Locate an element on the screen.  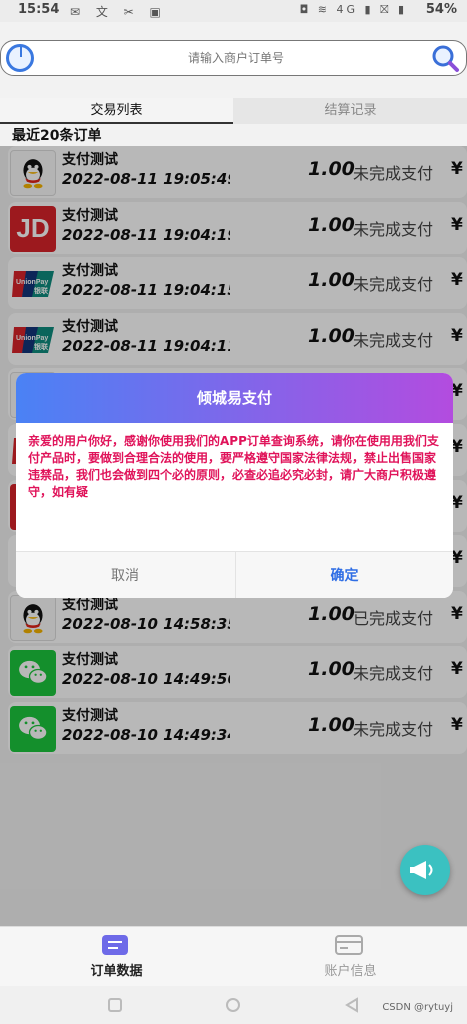
home-icon is located at coordinates (233, 1005).